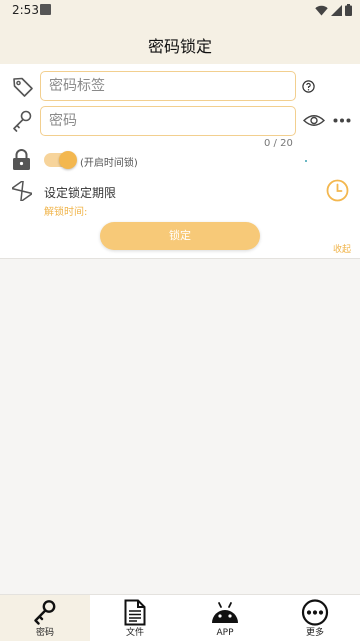  What do you see at coordinates (168, 86) in the screenshot?
I see `password-label-input` at bounding box center [168, 86].